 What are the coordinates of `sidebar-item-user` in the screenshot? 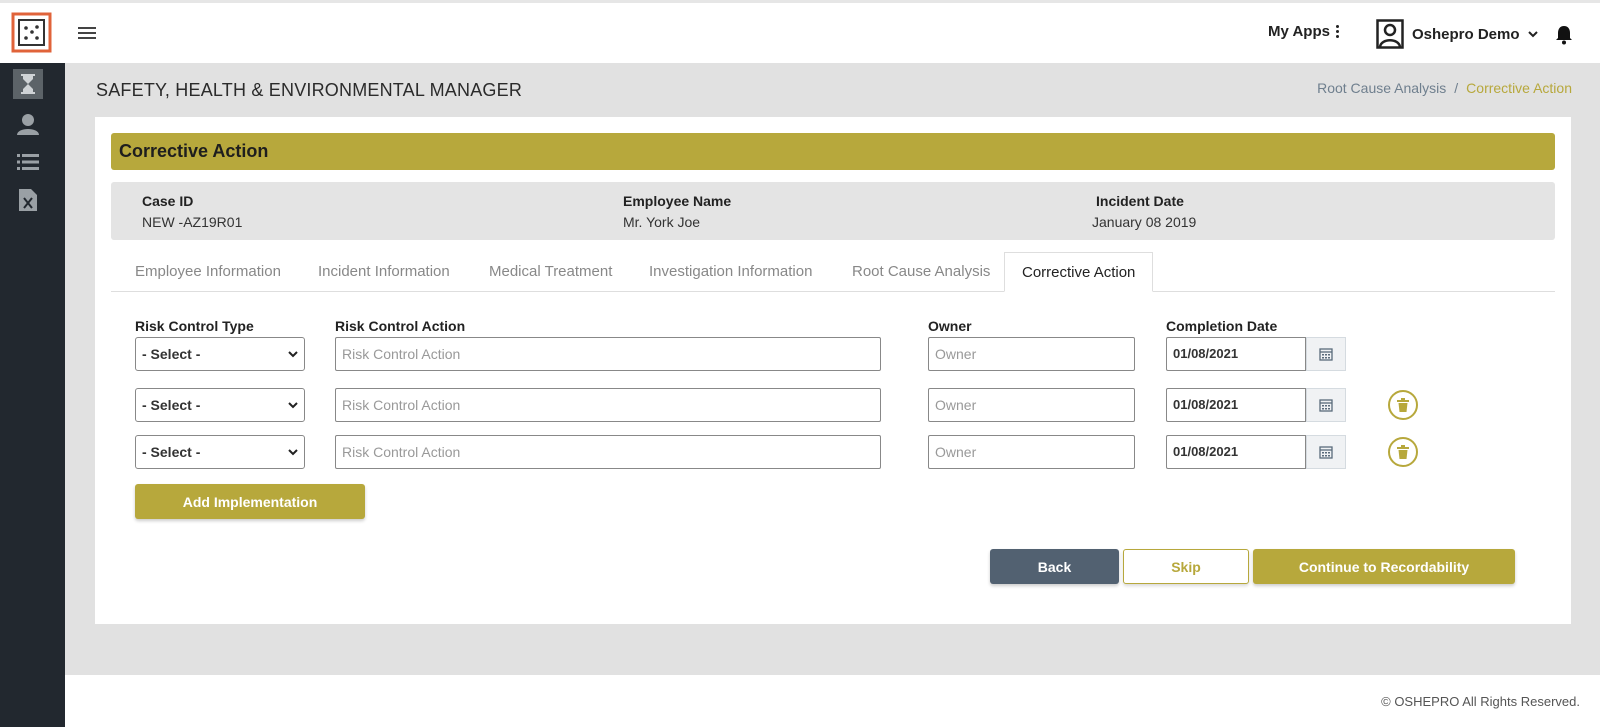 It's located at (28, 124).